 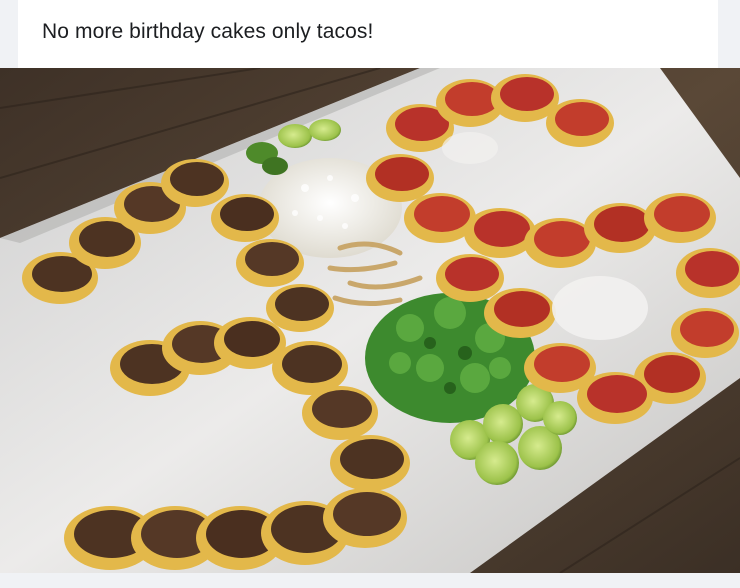 What do you see at coordinates (370, 580) in the screenshot?
I see `post-footer` at bounding box center [370, 580].